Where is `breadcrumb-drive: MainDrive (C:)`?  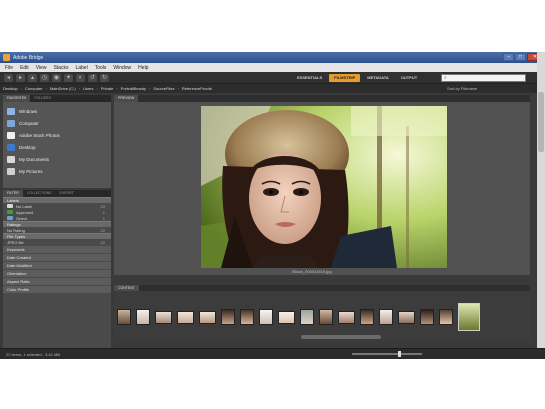 breadcrumb-drive: MainDrive (C:) is located at coordinates (63, 88).